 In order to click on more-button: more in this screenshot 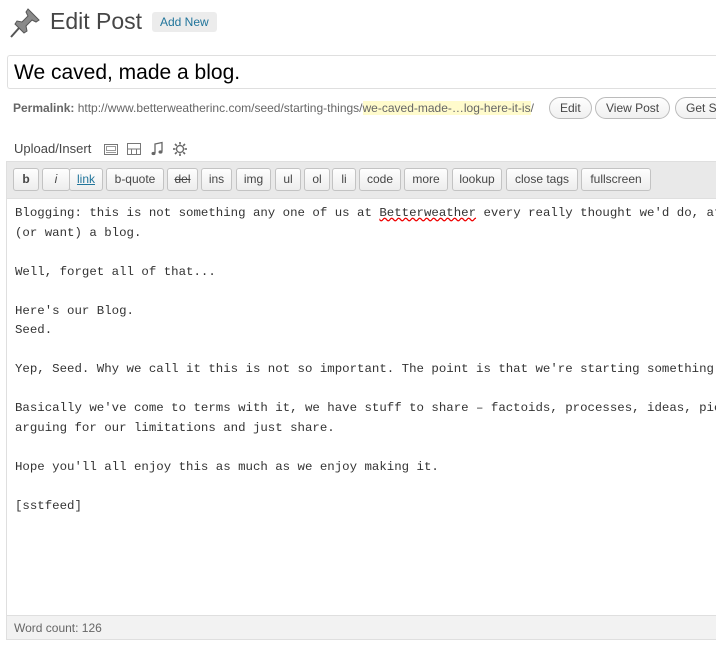, I will do `click(426, 179)`.